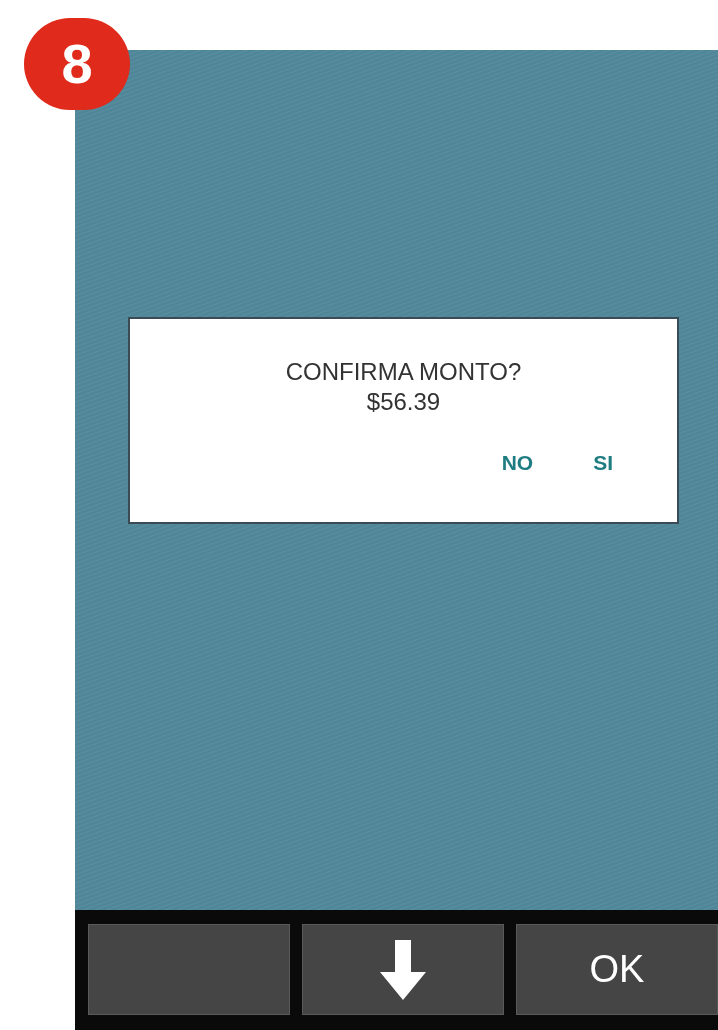 The width and height of the screenshot is (718, 1030). Describe the element at coordinates (617, 969) in the screenshot. I see `ok-softkey: OK` at that location.